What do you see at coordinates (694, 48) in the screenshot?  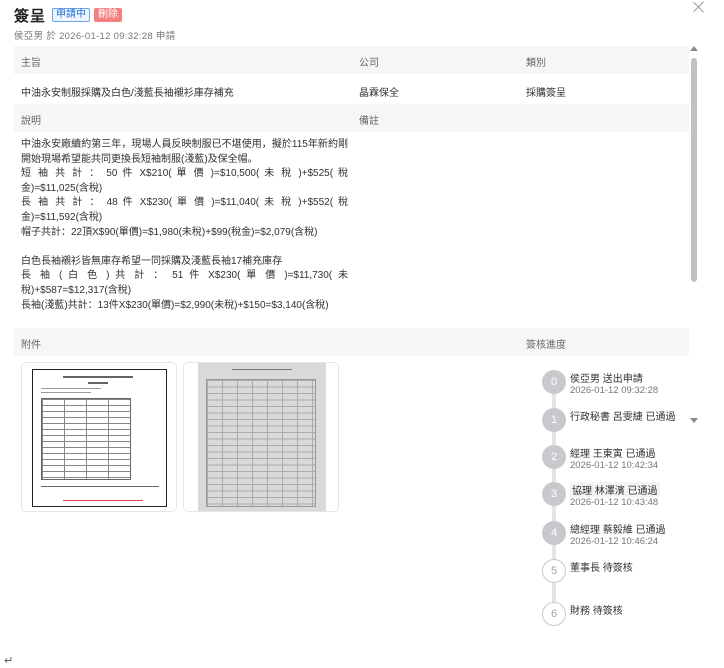 I see `scroll-up-arrow-icon` at bounding box center [694, 48].